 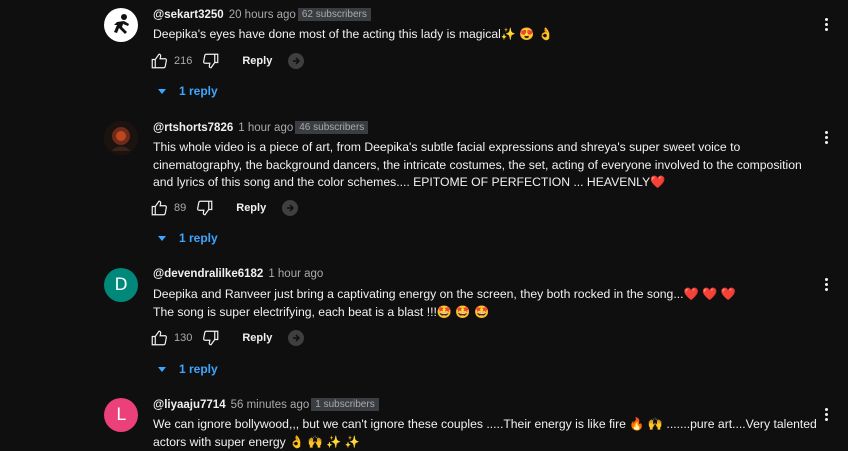 What do you see at coordinates (183, 61) in the screenshot?
I see `like-count: 216` at bounding box center [183, 61].